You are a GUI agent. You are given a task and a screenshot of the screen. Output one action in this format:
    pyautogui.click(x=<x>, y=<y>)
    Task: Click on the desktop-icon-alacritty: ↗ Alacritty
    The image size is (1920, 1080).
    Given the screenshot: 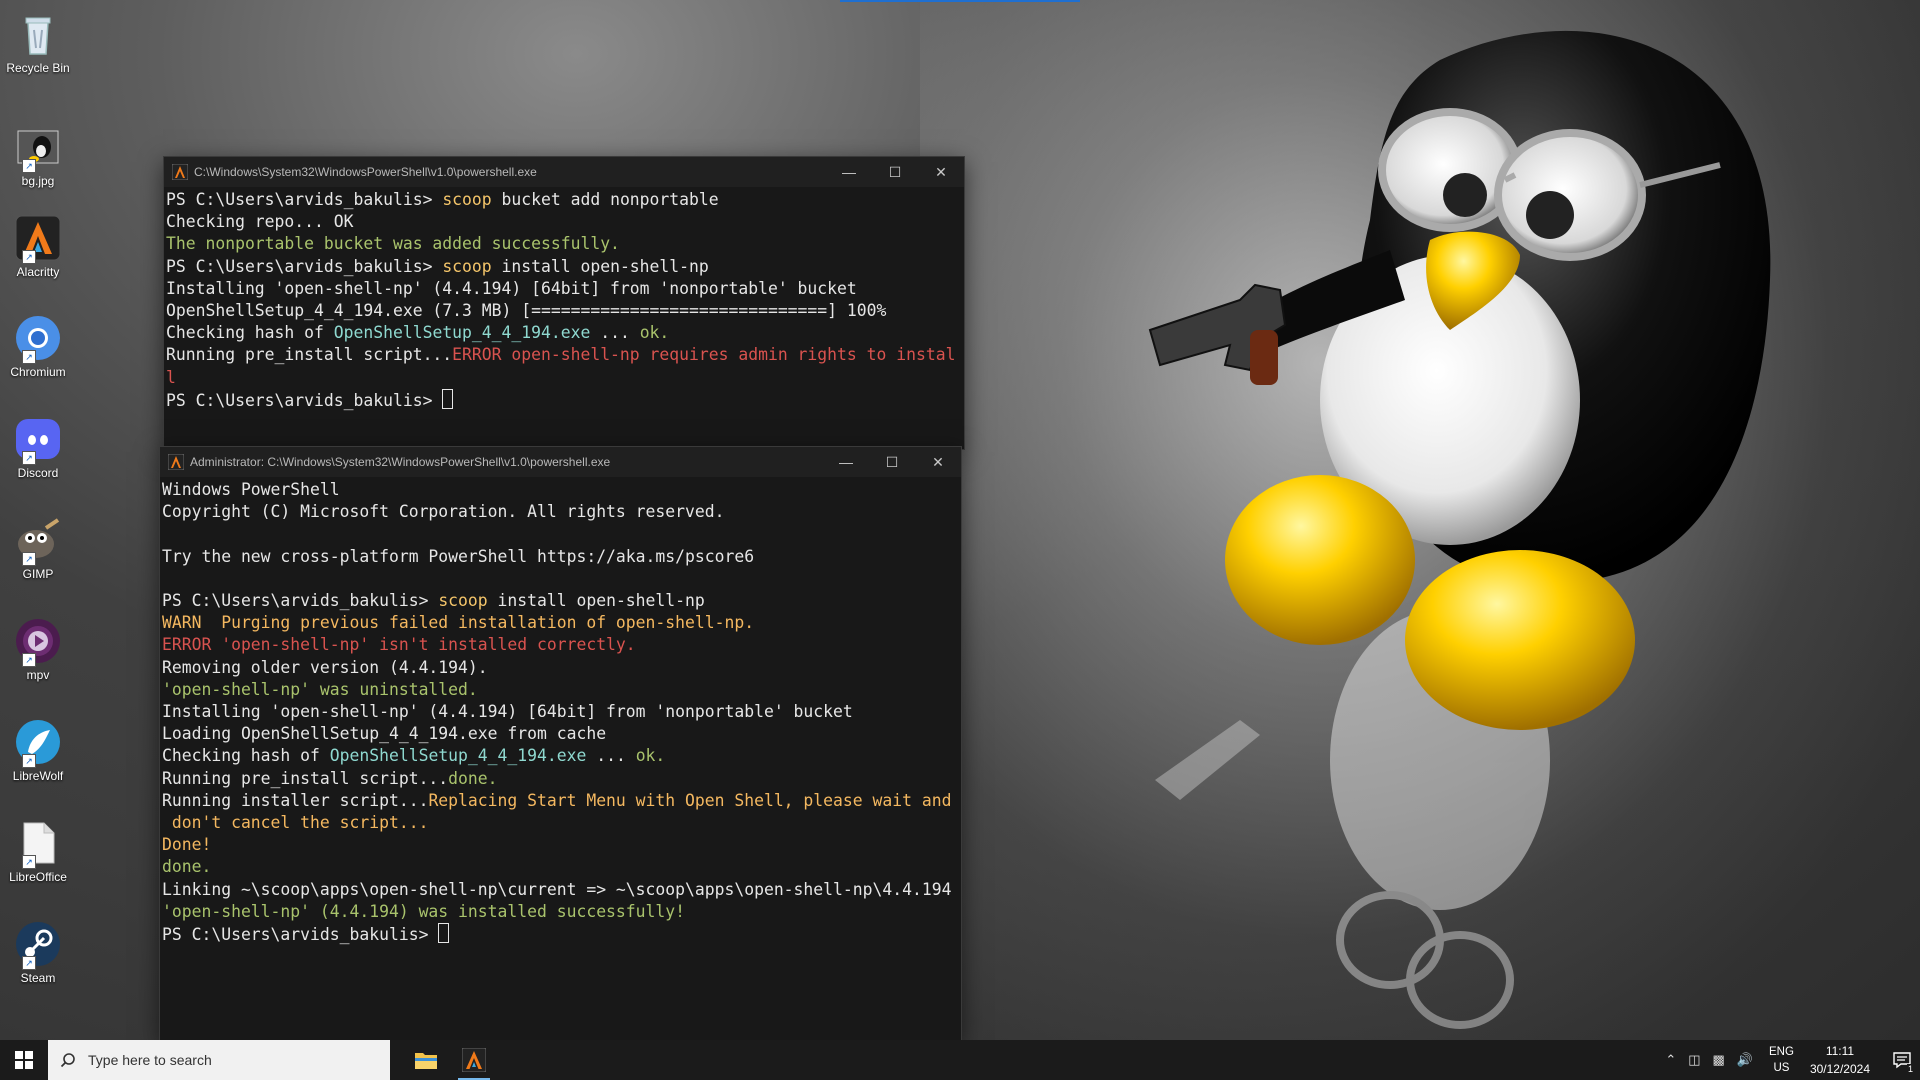 What is the action you would take?
    pyautogui.click(x=38, y=244)
    